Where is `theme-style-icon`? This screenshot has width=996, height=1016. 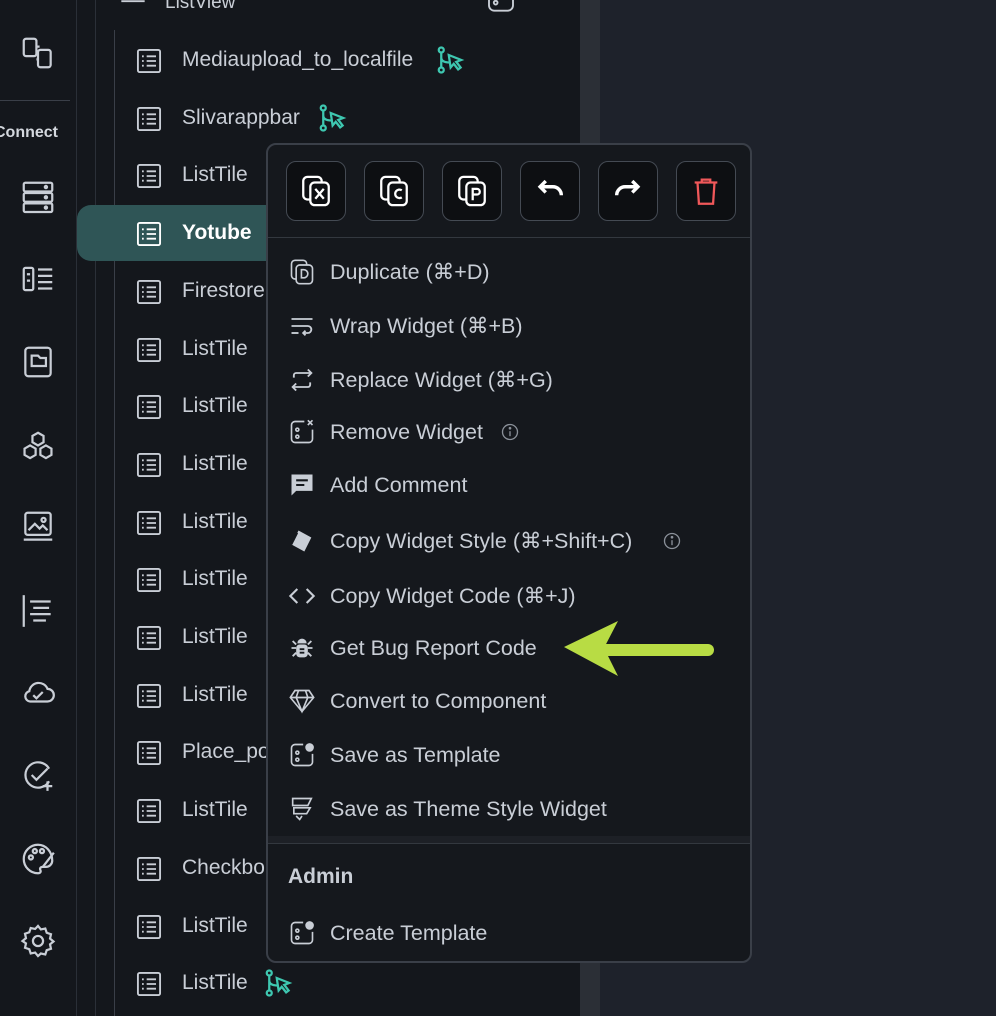 theme-style-icon is located at coordinates (302, 809).